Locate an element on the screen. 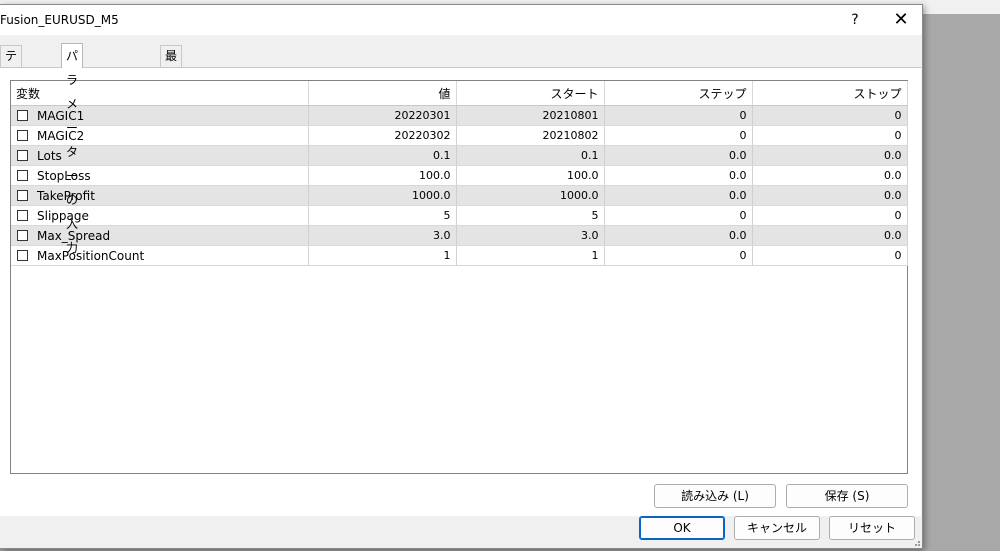 This screenshot has height=551, width=1000. param-value: 1 is located at coordinates (382, 255).